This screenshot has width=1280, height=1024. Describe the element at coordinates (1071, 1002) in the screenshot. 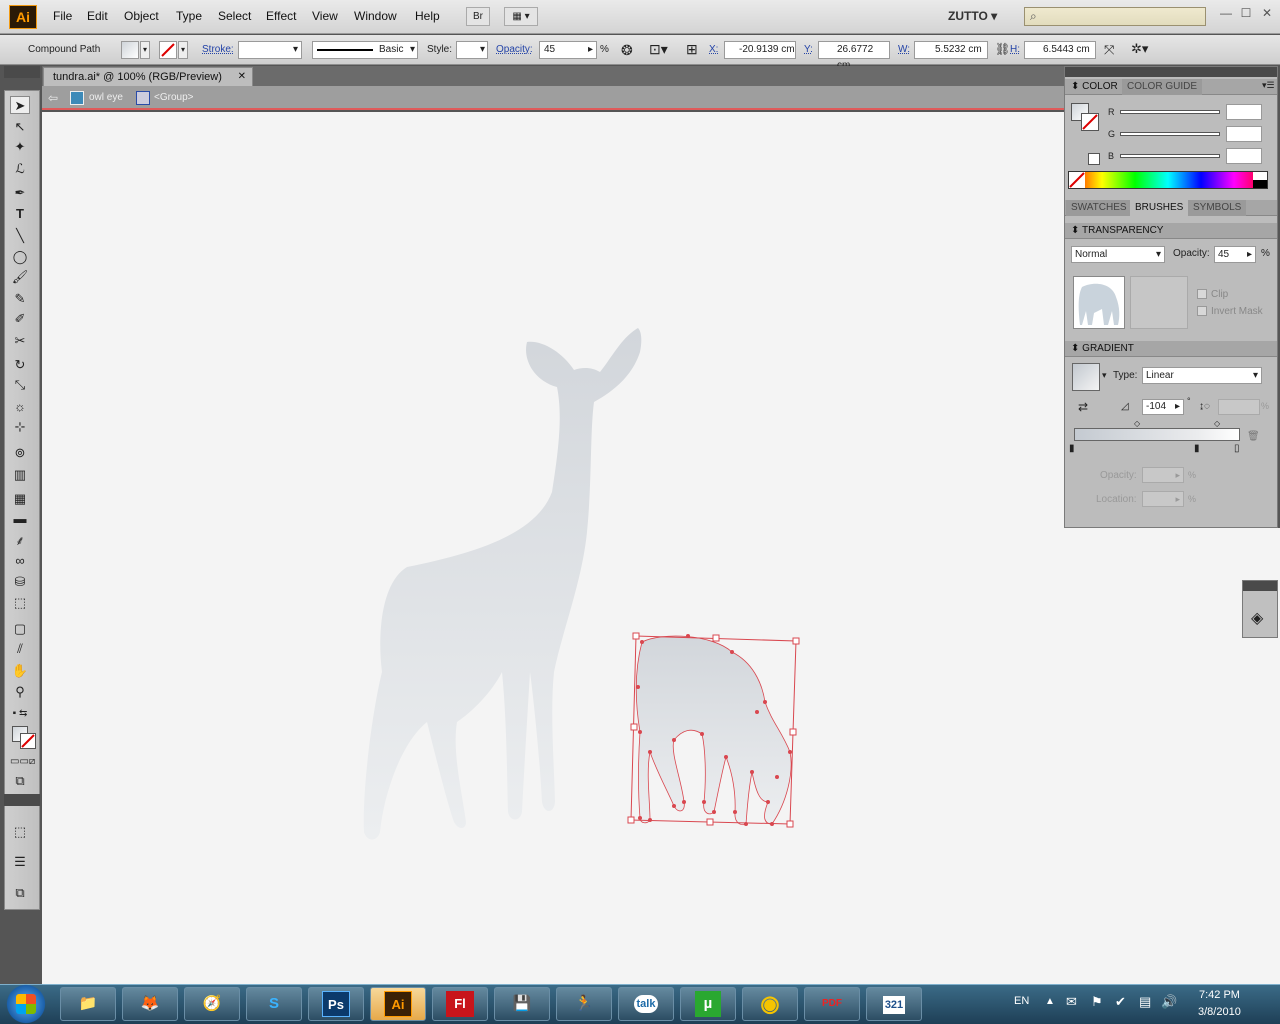

I see `tray-gmail-icon: ✉` at that location.